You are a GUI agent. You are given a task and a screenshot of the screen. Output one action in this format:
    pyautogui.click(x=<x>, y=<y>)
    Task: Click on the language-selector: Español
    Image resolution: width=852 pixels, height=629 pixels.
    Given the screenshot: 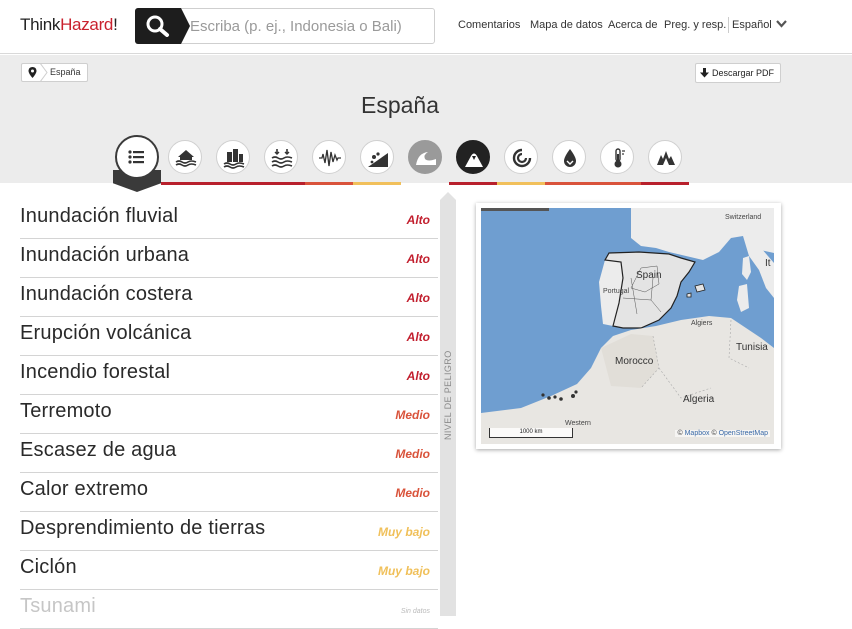 What is the action you would take?
    pyautogui.click(x=752, y=25)
    